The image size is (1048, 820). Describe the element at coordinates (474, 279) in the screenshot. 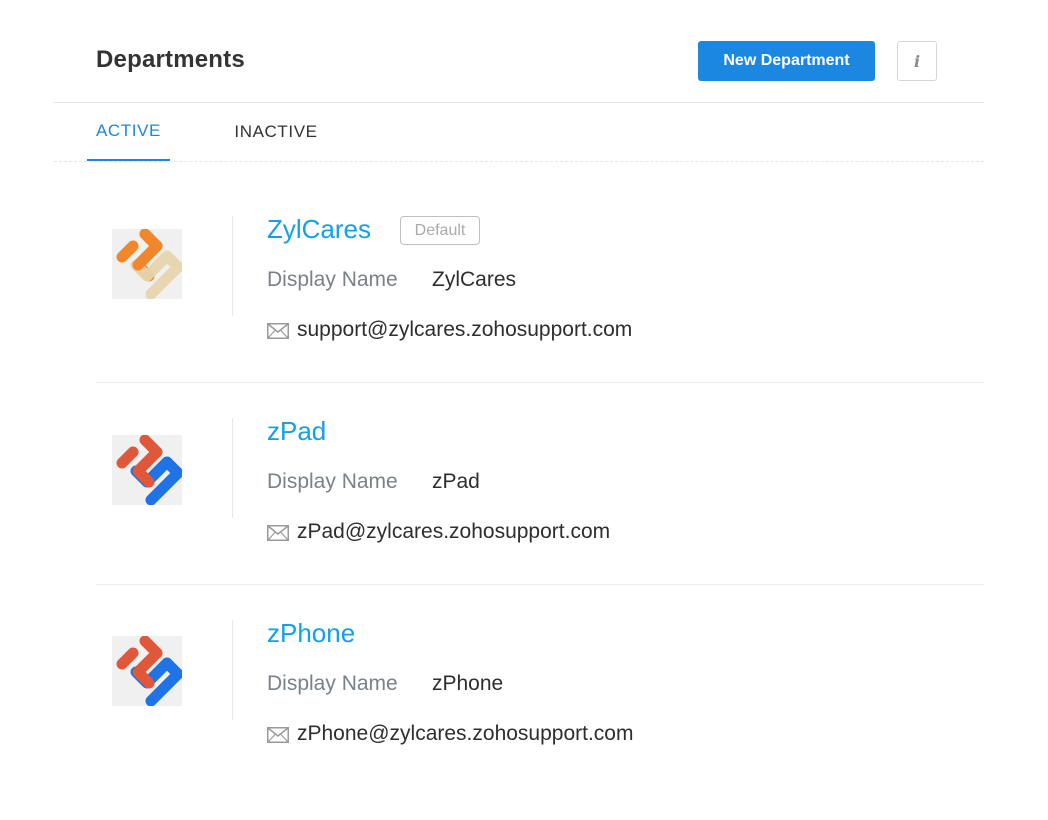

I see `display-name-value: ZylCares` at that location.